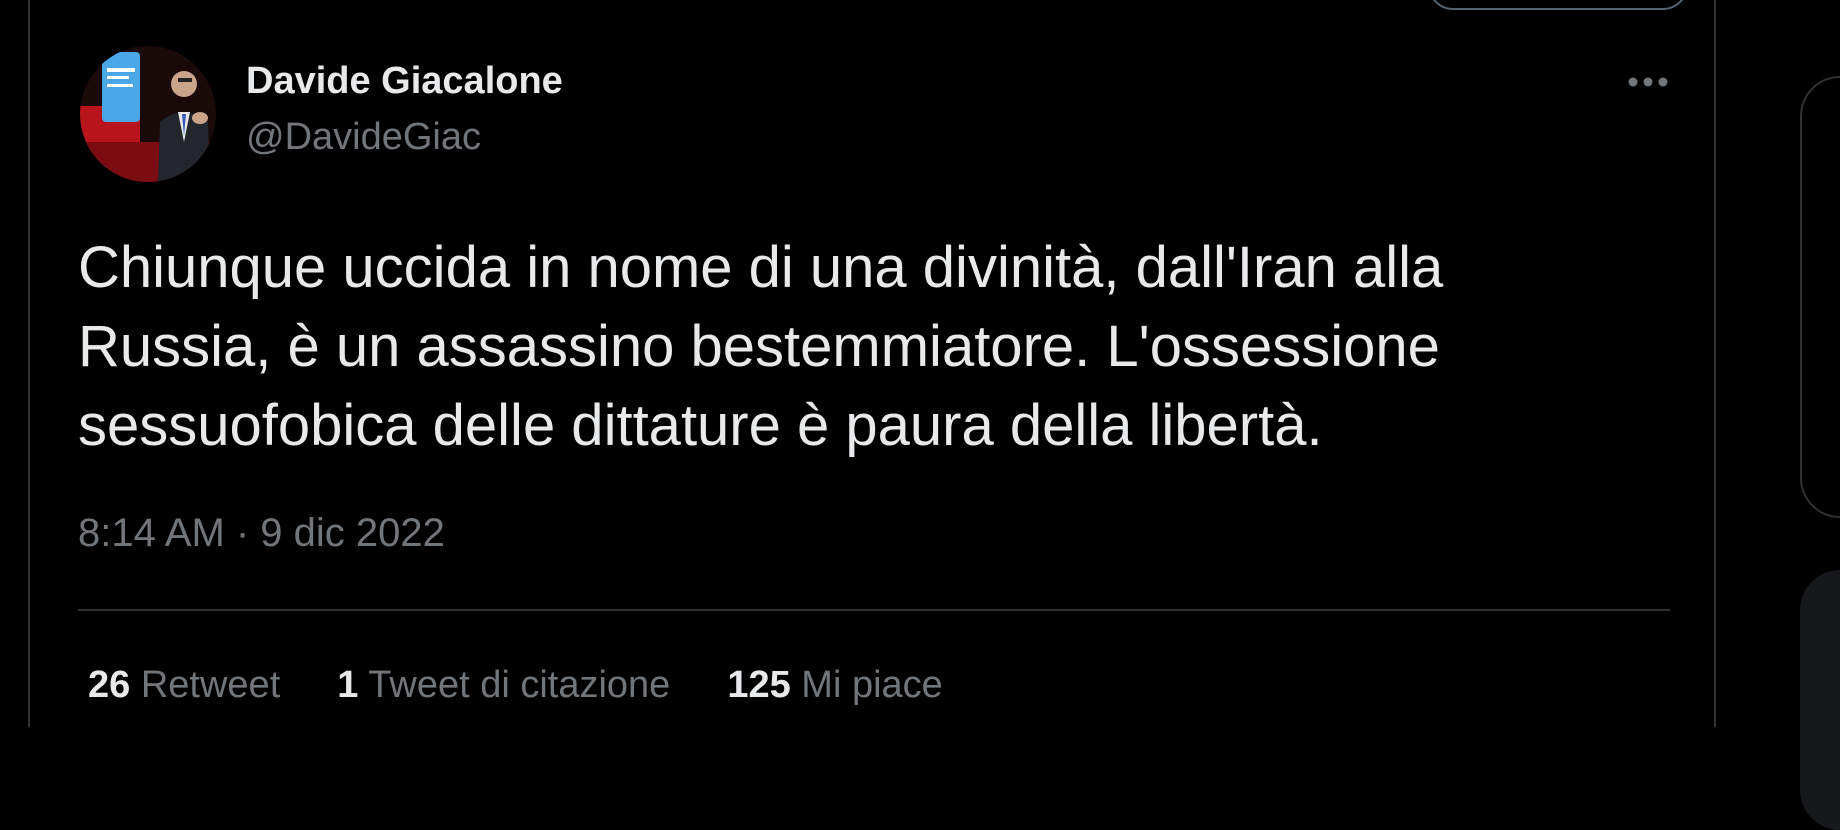 Image resolution: width=1840 pixels, height=830 pixels. Describe the element at coordinates (519, 685) in the screenshot. I see `quotes-label: Tweet di citazione` at that location.